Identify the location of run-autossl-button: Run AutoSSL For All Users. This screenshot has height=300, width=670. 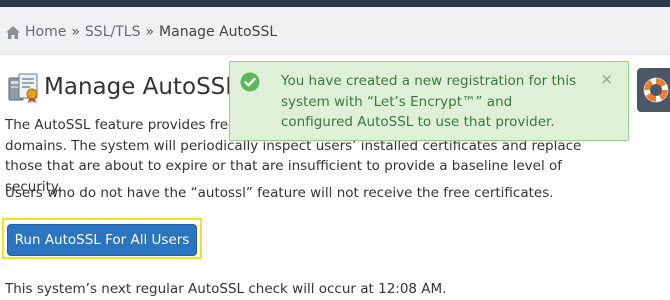
(102, 240).